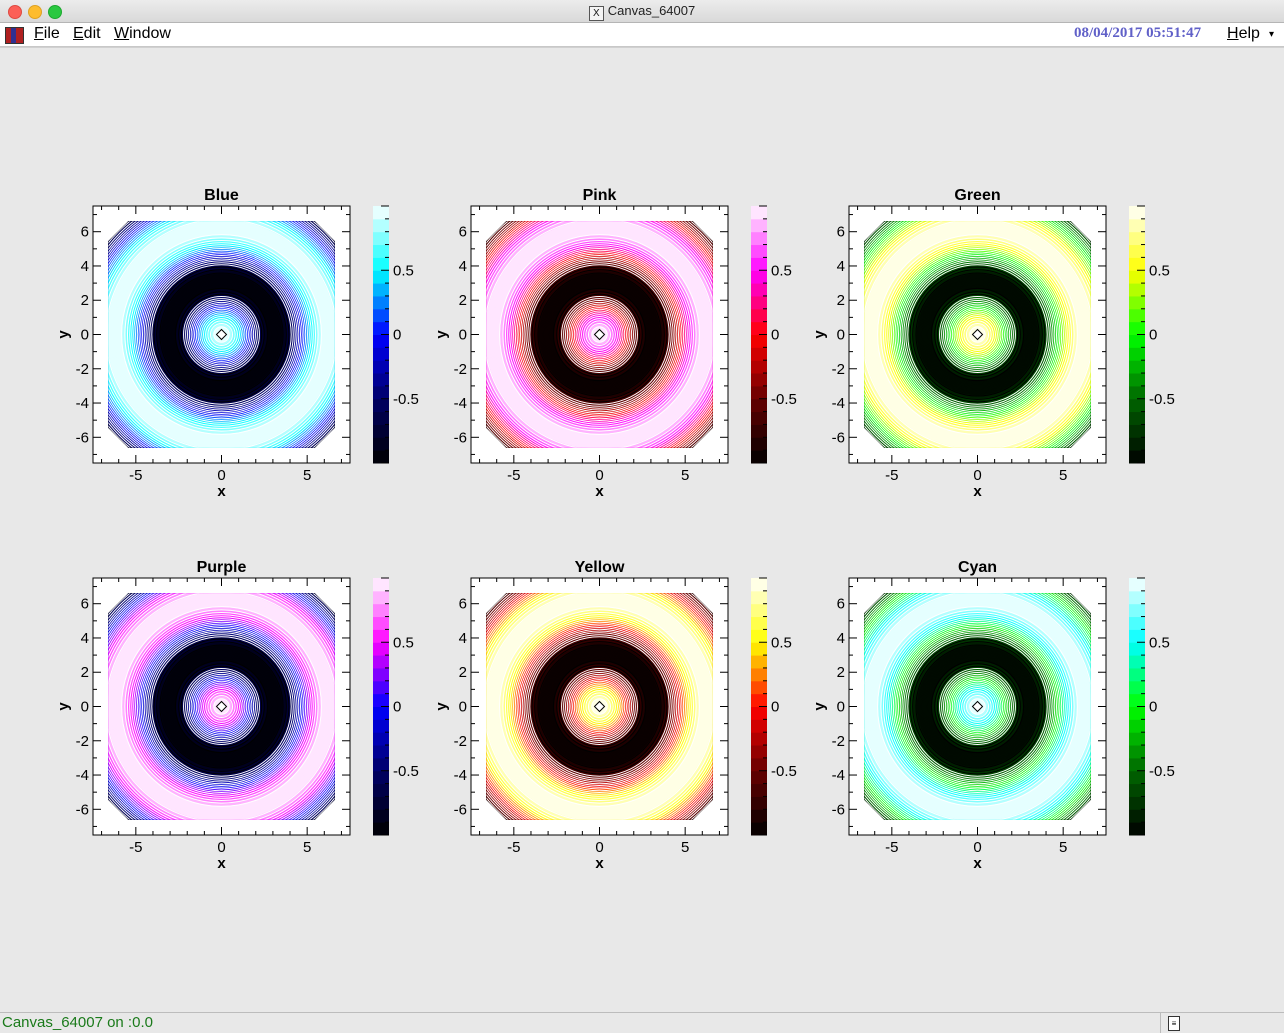 This screenshot has width=1284, height=1033. Describe the element at coordinates (600, 567) in the screenshot. I see `chart-title: Yellow` at that location.